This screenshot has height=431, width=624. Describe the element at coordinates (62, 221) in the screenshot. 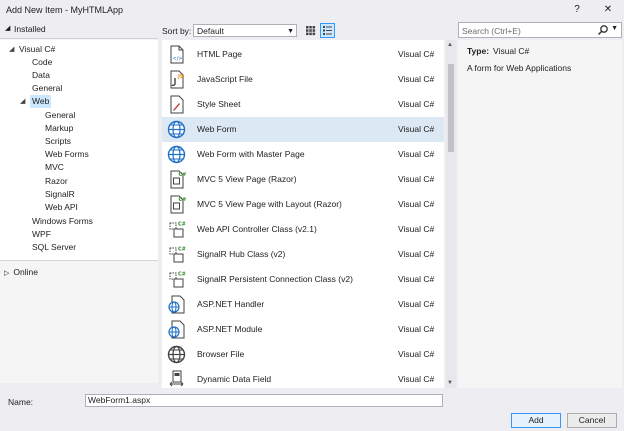

I see `tree-node-windows-forms: Windows Forms` at that location.